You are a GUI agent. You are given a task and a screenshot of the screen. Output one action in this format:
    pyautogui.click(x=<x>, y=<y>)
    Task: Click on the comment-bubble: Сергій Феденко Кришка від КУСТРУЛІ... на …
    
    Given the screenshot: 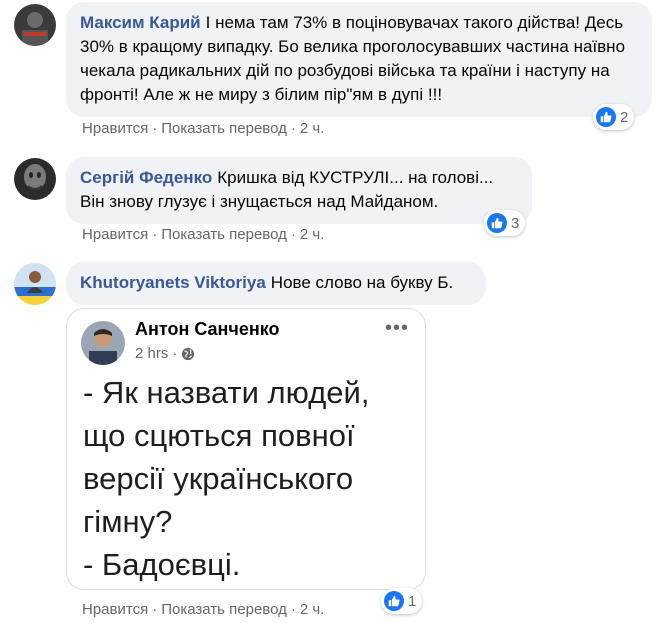 What is the action you would take?
    pyautogui.click(x=299, y=190)
    